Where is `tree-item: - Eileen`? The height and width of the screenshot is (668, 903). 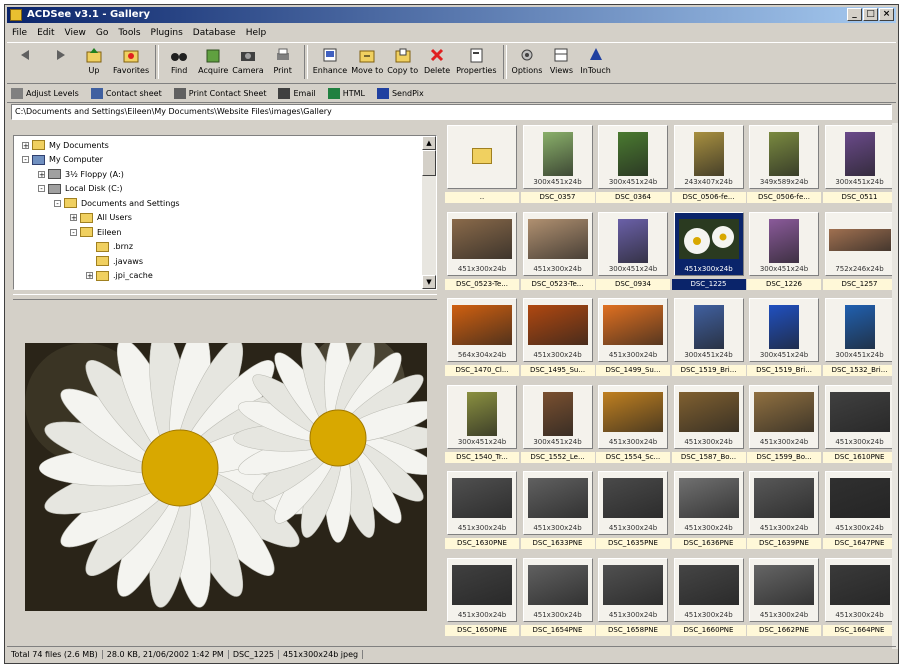 tree-item: - Eileen is located at coordinates (95, 232).